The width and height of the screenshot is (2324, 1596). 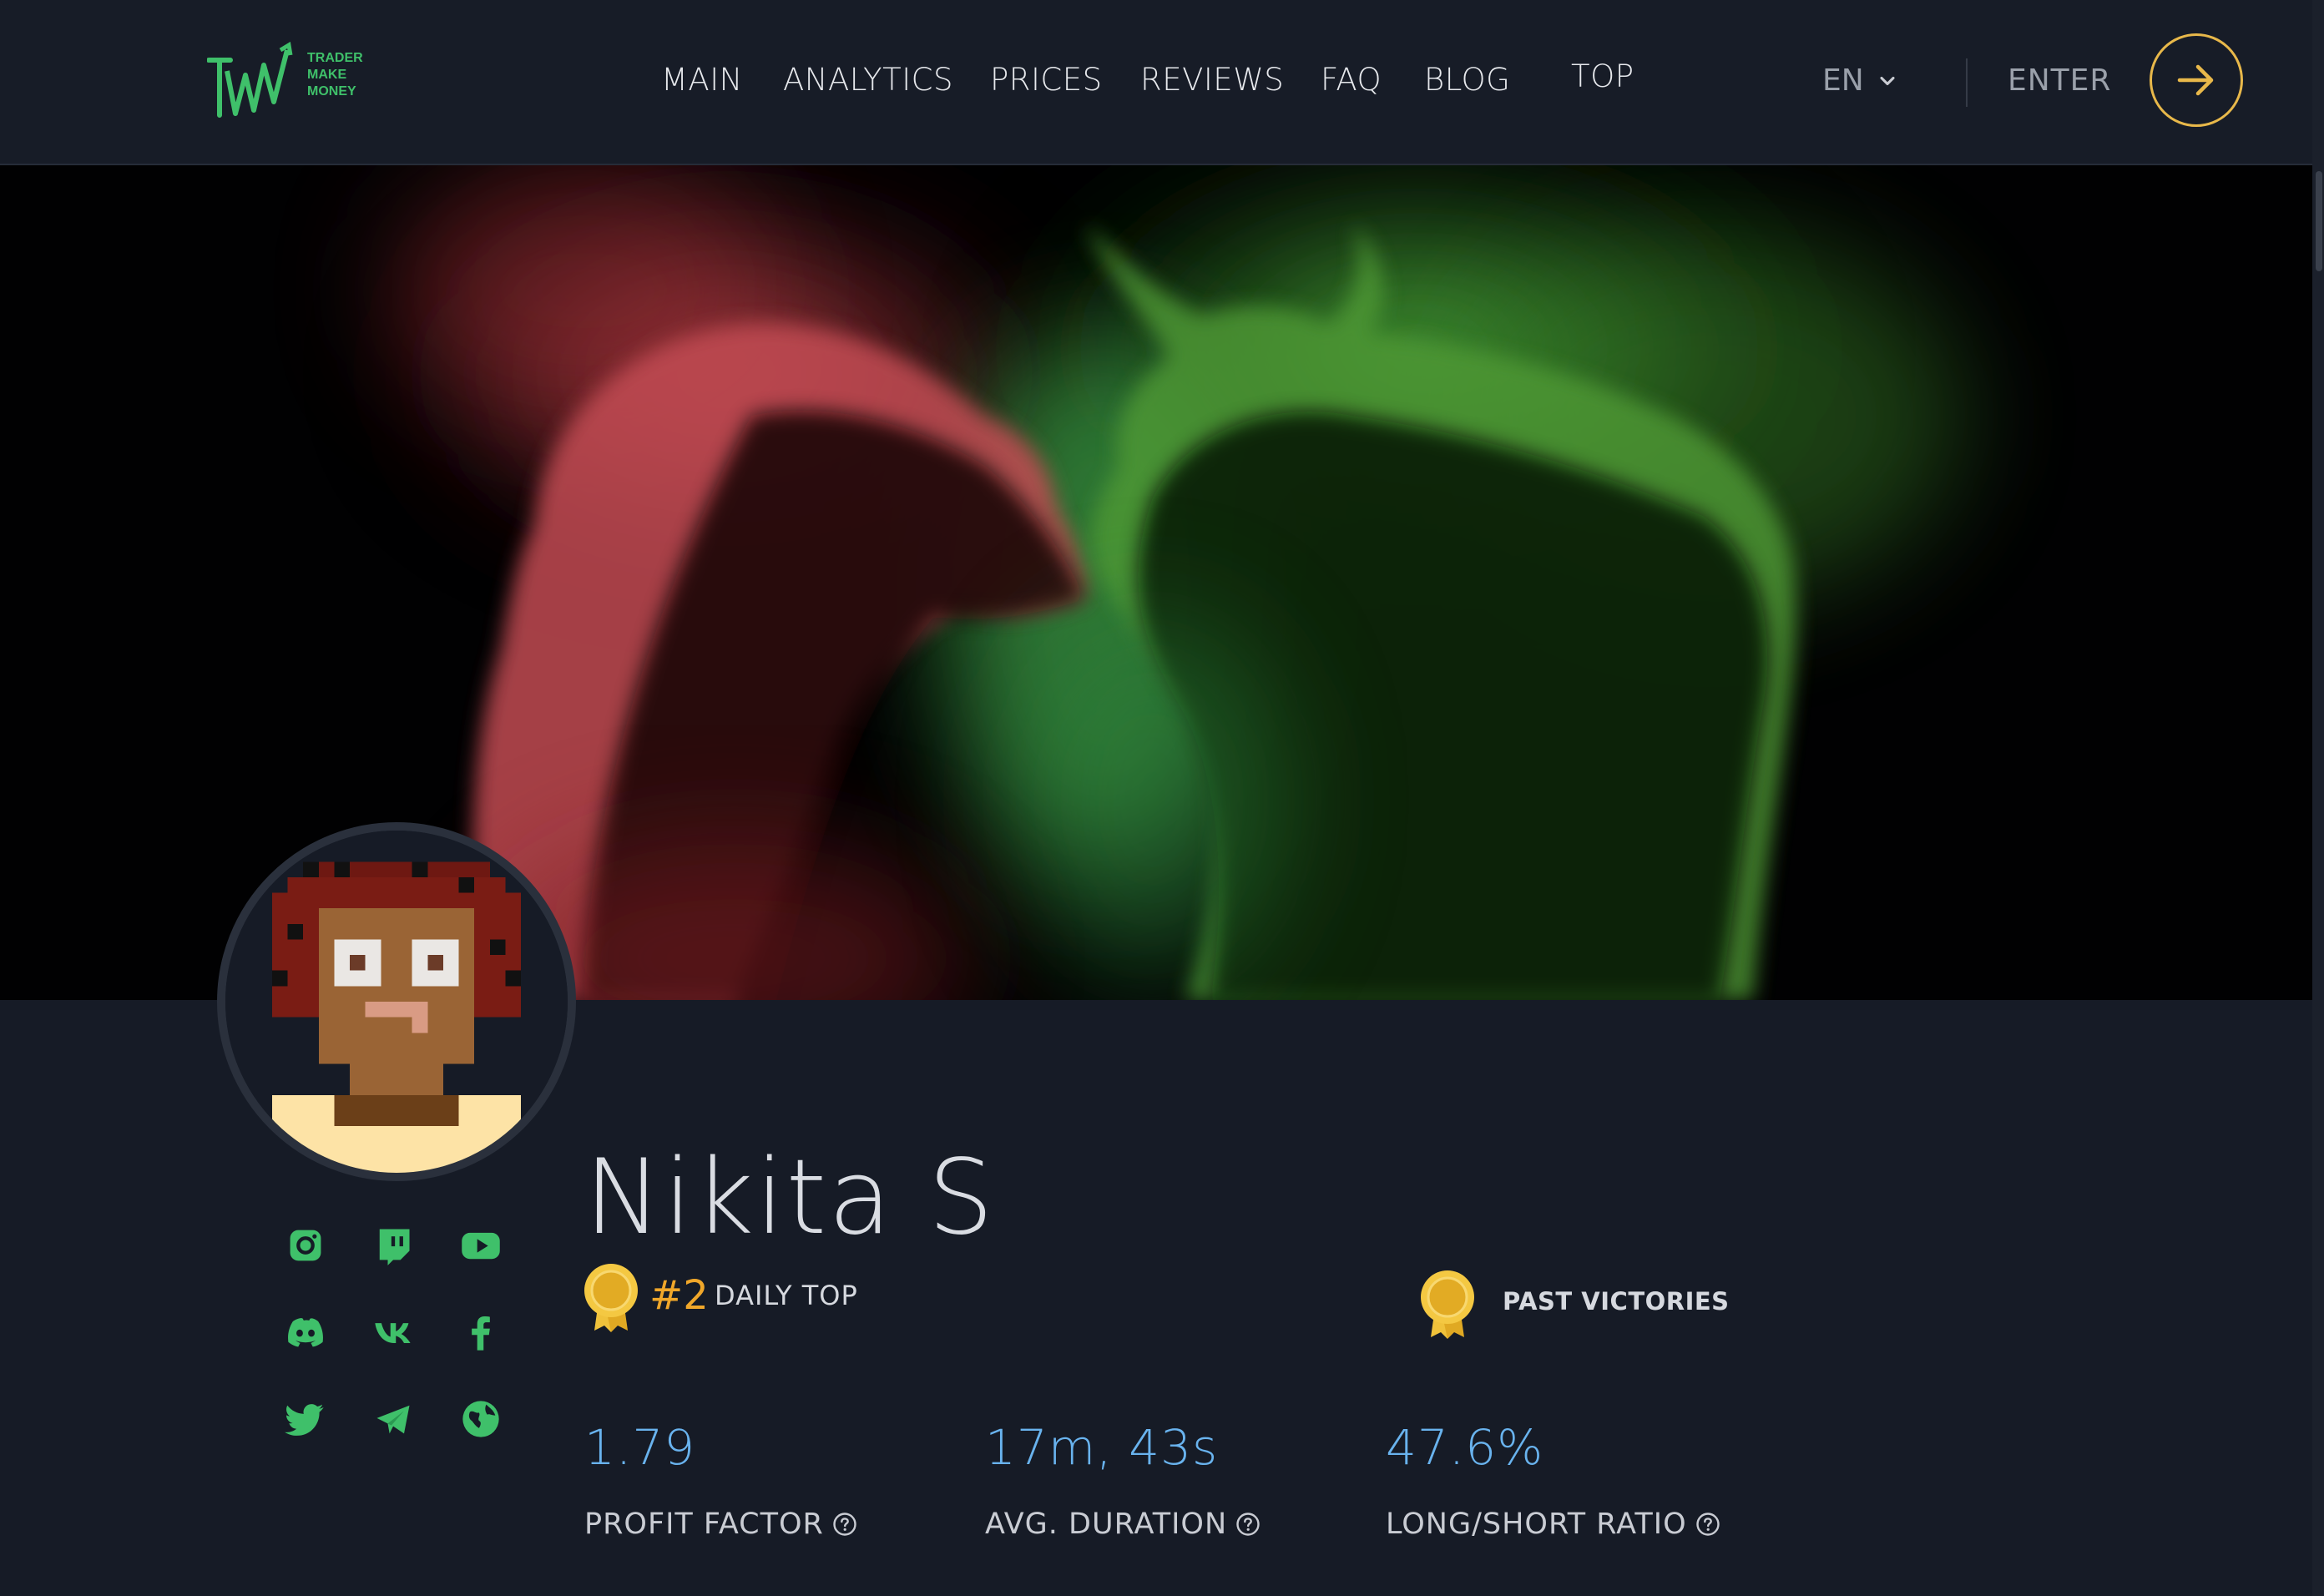 I want to click on gold-medal-icon, so click(x=611, y=1298).